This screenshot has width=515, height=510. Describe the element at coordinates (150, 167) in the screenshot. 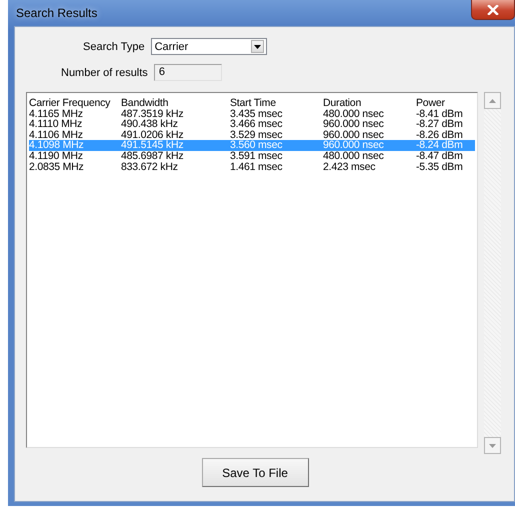

I see `table-cell-text: 833.672 kHz` at that location.